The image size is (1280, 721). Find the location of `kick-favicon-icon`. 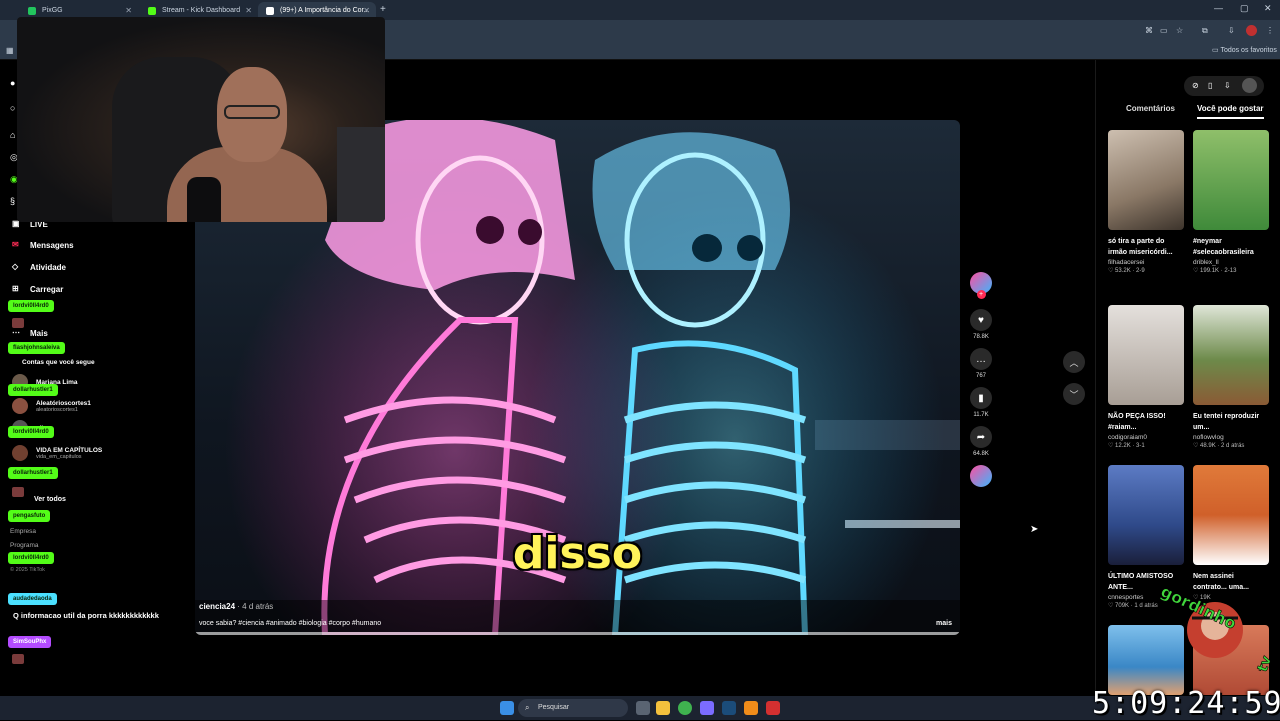

kick-favicon-icon is located at coordinates (152, 11).